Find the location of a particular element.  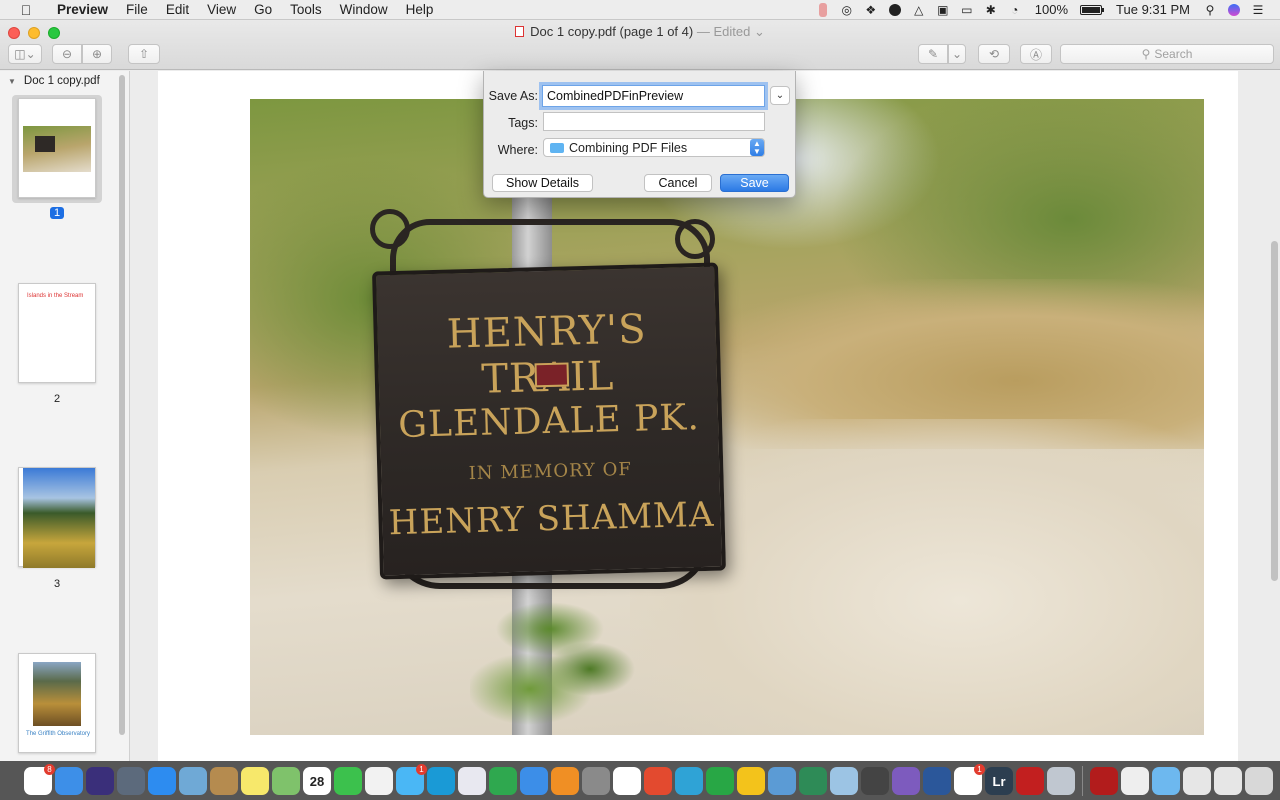

zoom-in-button: ⊕ is located at coordinates (97, 54).